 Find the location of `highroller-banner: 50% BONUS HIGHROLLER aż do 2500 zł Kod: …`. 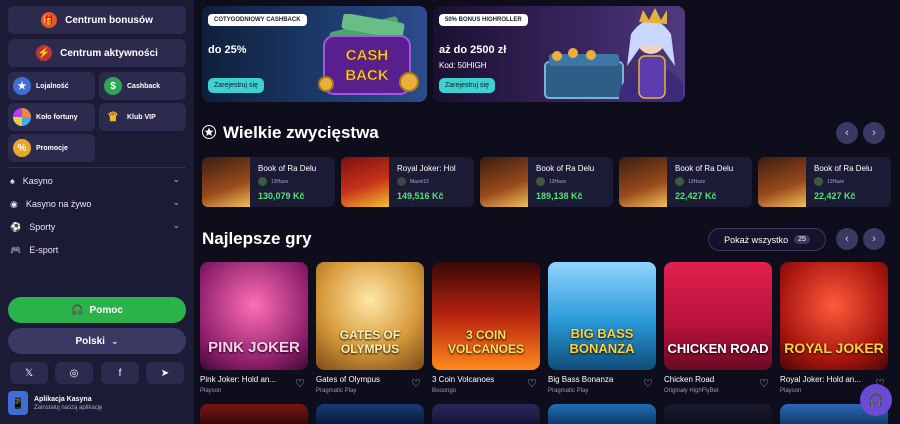

highroller-banner: 50% BONUS HIGHROLLER aż do 2500 zł Kod: … is located at coordinates (559, 54).